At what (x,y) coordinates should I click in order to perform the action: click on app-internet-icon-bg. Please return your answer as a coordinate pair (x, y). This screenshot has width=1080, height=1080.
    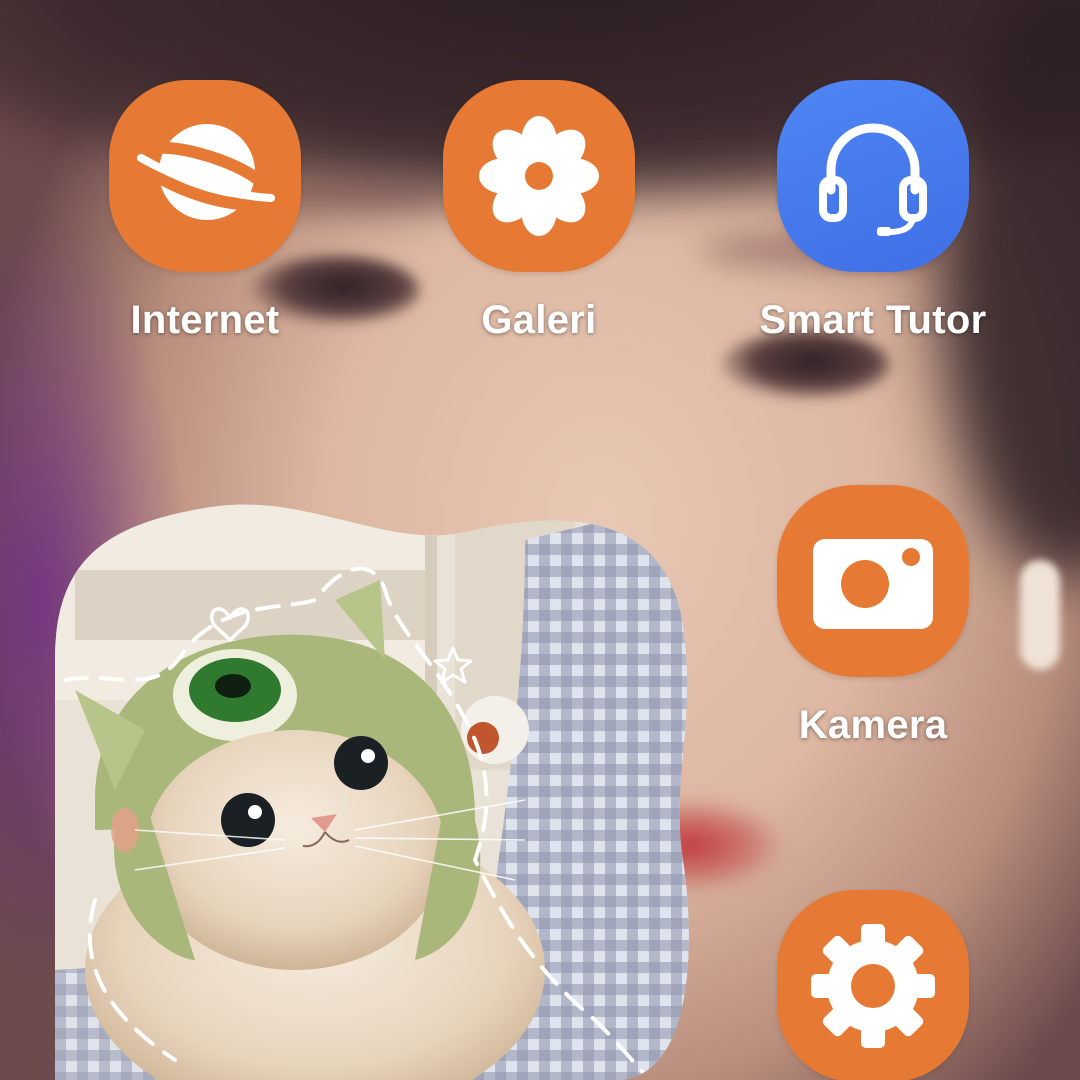
    Looking at the image, I should click on (205, 176).